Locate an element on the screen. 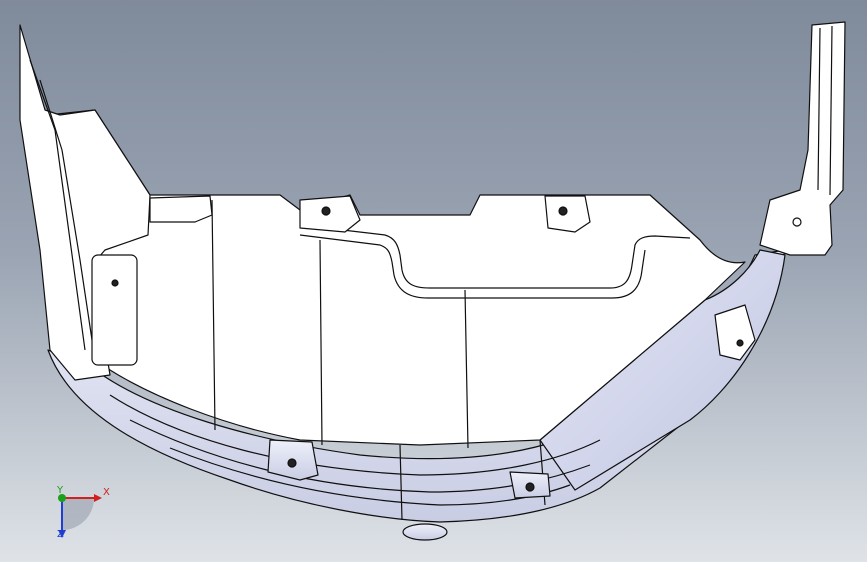  z-axis-label: Z is located at coordinates (60, 534).